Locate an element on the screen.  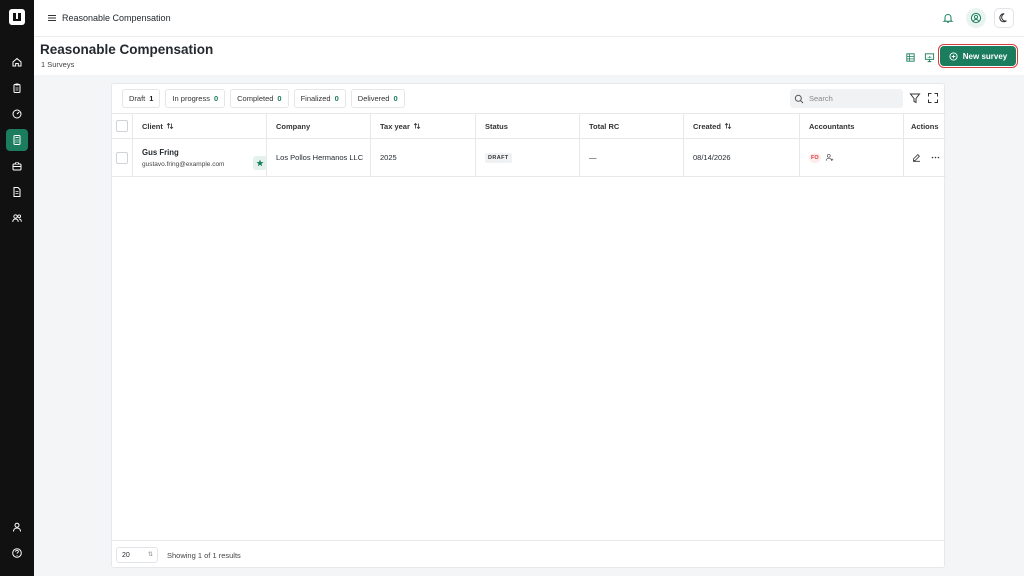
more-options-icon is located at coordinates (935, 157).